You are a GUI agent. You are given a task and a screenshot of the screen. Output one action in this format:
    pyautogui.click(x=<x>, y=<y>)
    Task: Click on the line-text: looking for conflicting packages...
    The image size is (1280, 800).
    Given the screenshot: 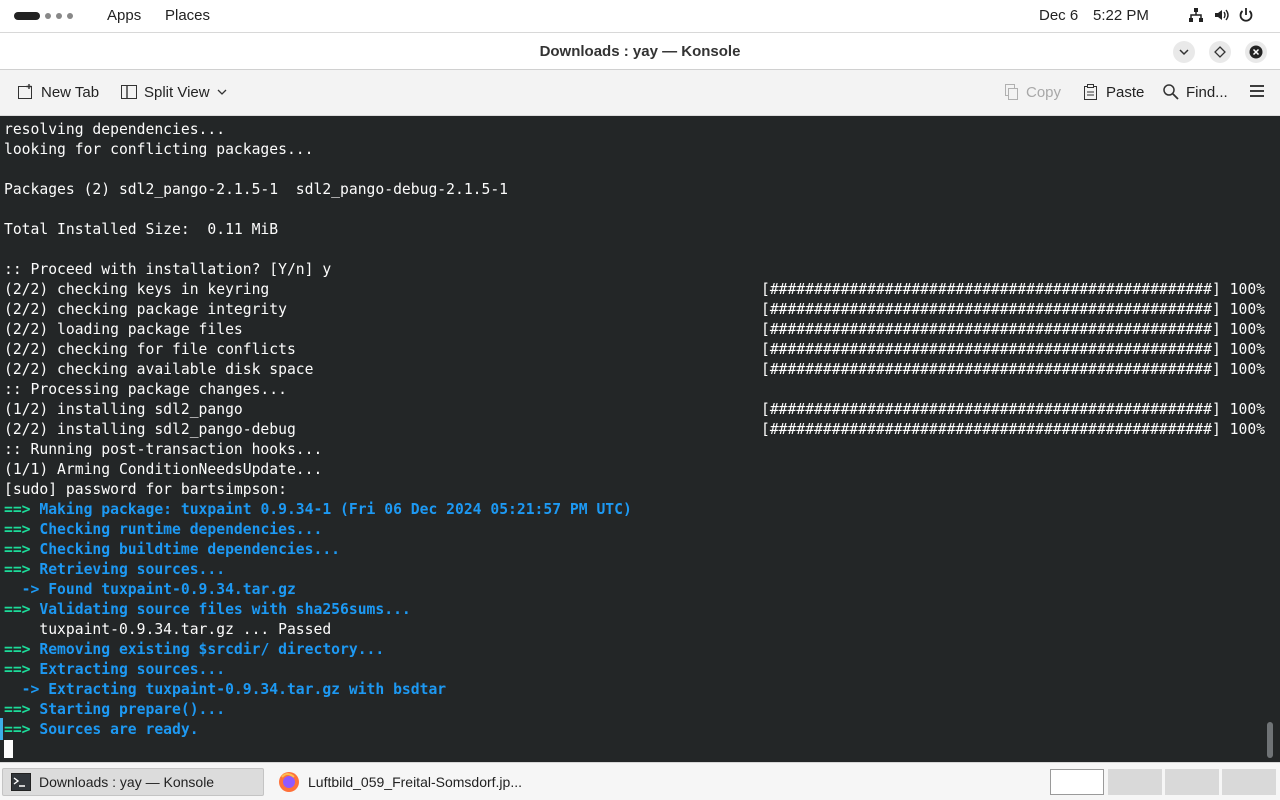 What is the action you would take?
    pyautogui.click(x=159, y=149)
    